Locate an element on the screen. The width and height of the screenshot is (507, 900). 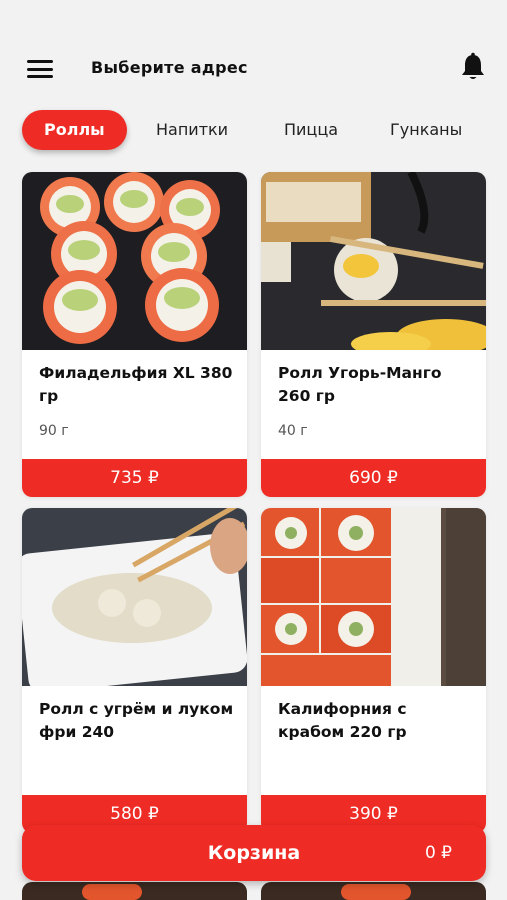
tab-rolls: Роллы is located at coordinates (74, 130).